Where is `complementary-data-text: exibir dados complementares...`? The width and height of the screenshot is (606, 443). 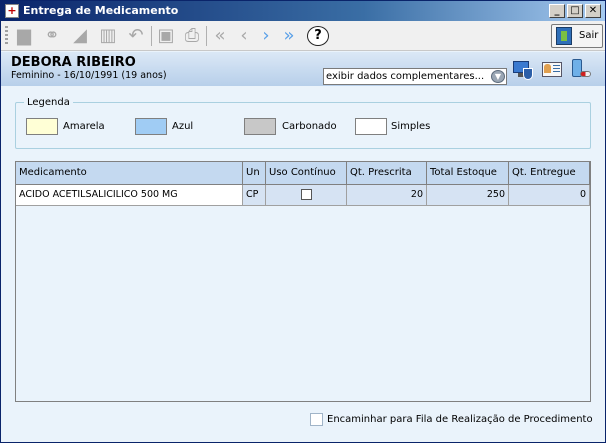 complementary-data-text: exibir dados complementares... is located at coordinates (405, 76).